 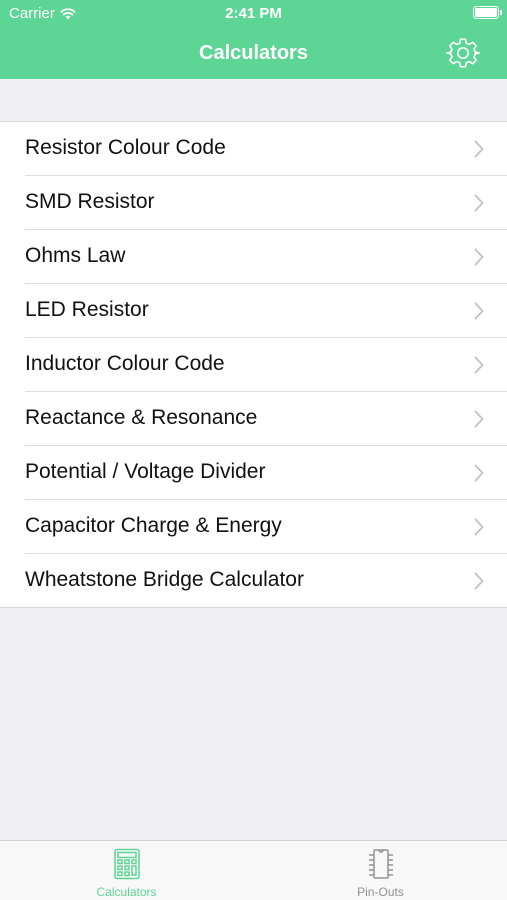 I want to click on status-time: 2:41 PM, so click(x=253, y=13).